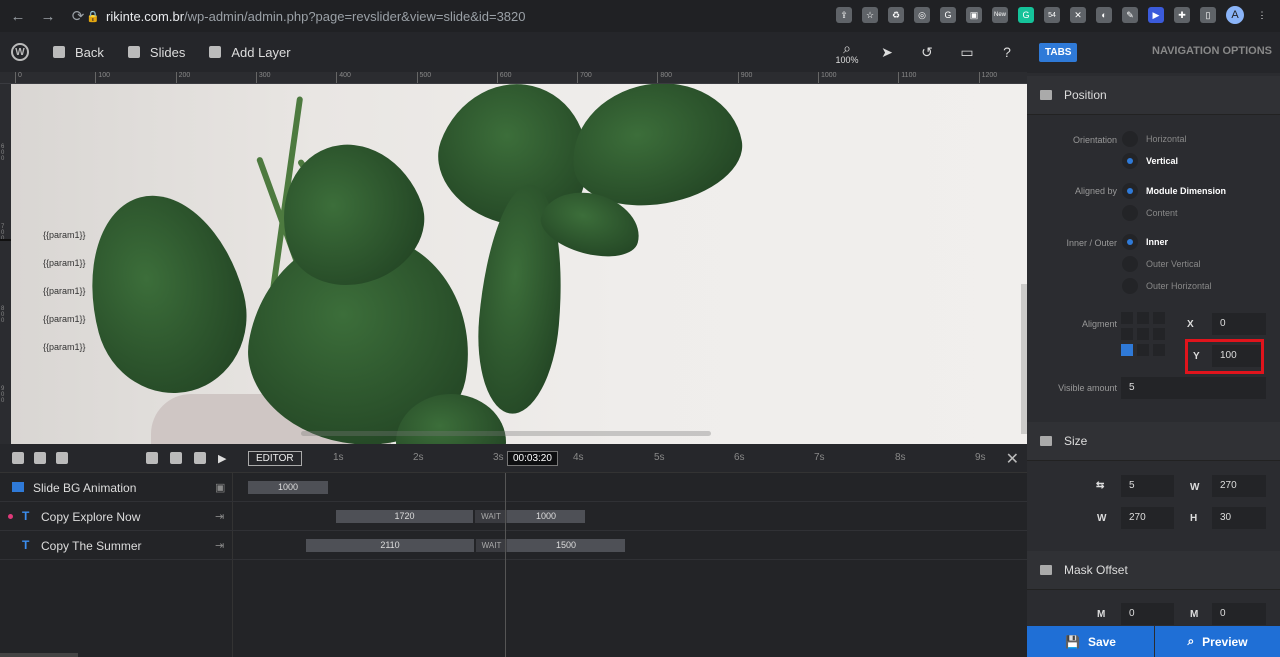 The width and height of the screenshot is (1280, 657). What do you see at coordinates (907, 77) in the screenshot?
I see `ruler-tick: 1100` at bounding box center [907, 77].